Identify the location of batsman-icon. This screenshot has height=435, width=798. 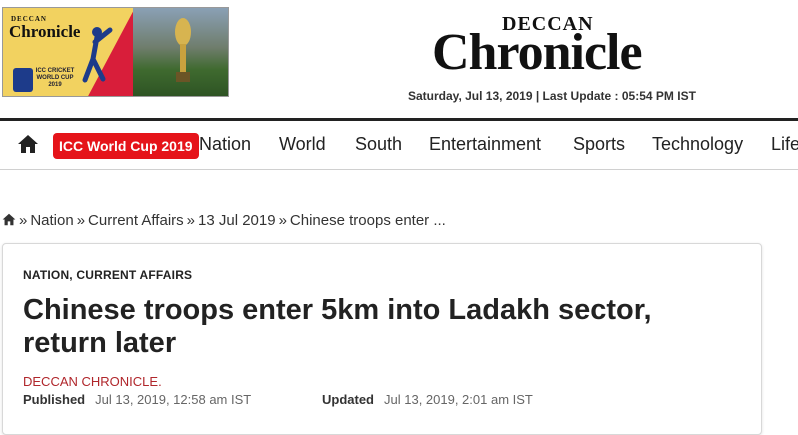
(97, 55).